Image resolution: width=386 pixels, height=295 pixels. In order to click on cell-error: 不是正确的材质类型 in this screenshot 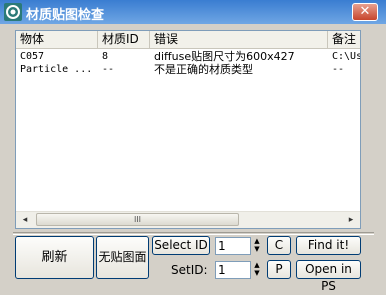, I will do `click(203, 69)`.